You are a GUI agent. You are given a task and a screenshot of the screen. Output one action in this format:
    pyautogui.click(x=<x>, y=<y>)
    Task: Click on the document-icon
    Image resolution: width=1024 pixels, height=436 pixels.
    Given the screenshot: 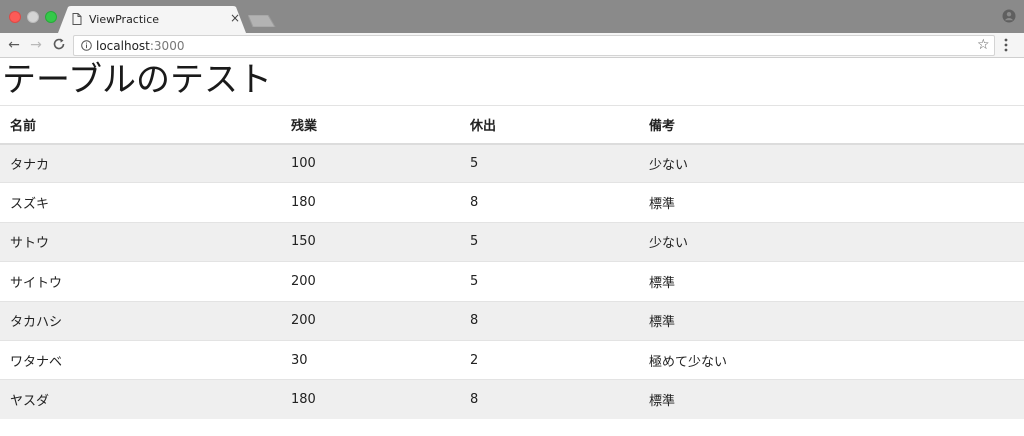 What is the action you would take?
    pyautogui.click(x=77, y=19)
    